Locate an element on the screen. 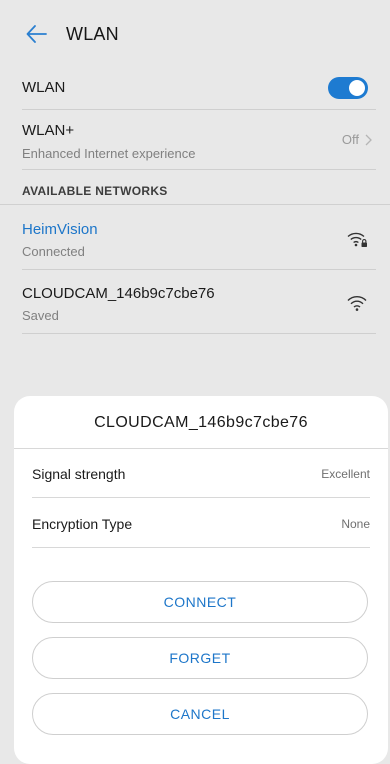  signal-strength-value: Excellent is located at coordinates (345, 474).